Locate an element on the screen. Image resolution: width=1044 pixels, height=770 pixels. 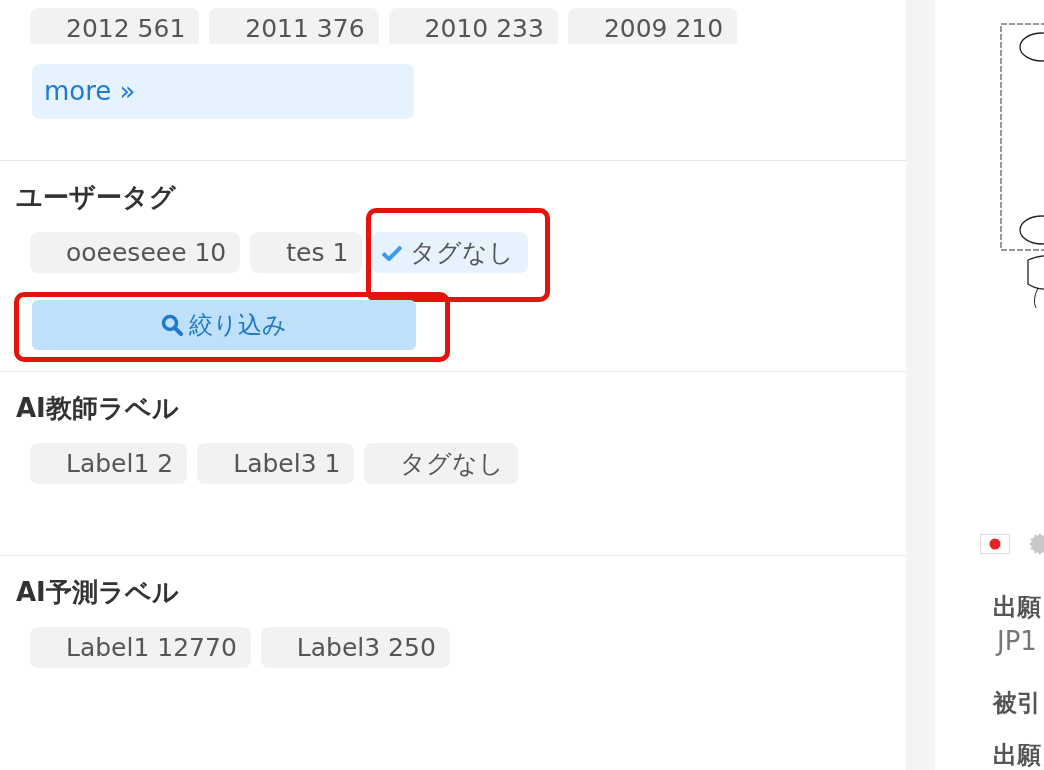
section-heading: AI予測ラベル is located at coordinates (97, 592).